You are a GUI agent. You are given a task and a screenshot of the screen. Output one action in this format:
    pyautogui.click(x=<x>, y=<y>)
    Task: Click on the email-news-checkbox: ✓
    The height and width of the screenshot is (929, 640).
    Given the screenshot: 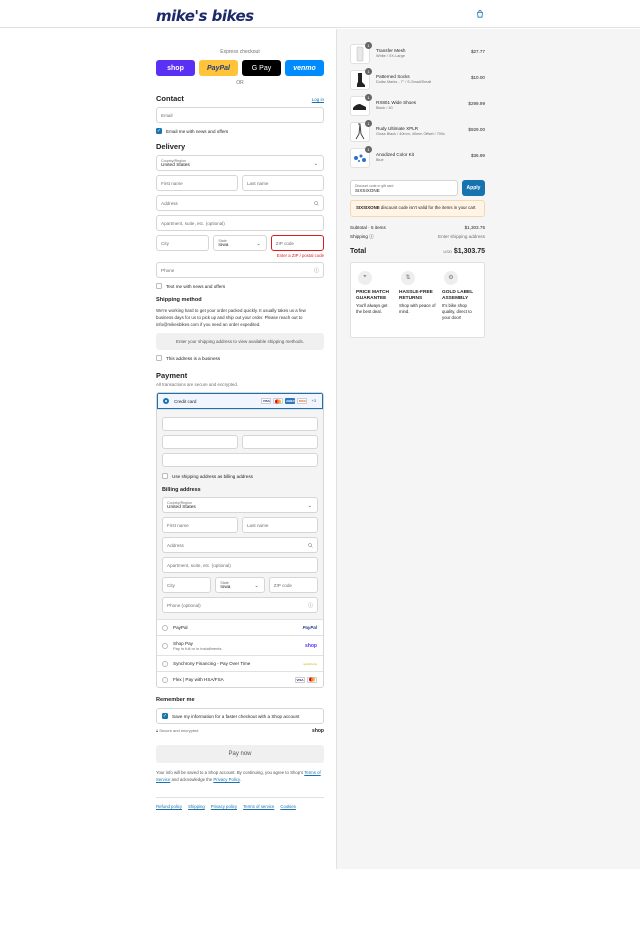 What is the action you would take?
    pyautogui.click(x=159, y=131)
    